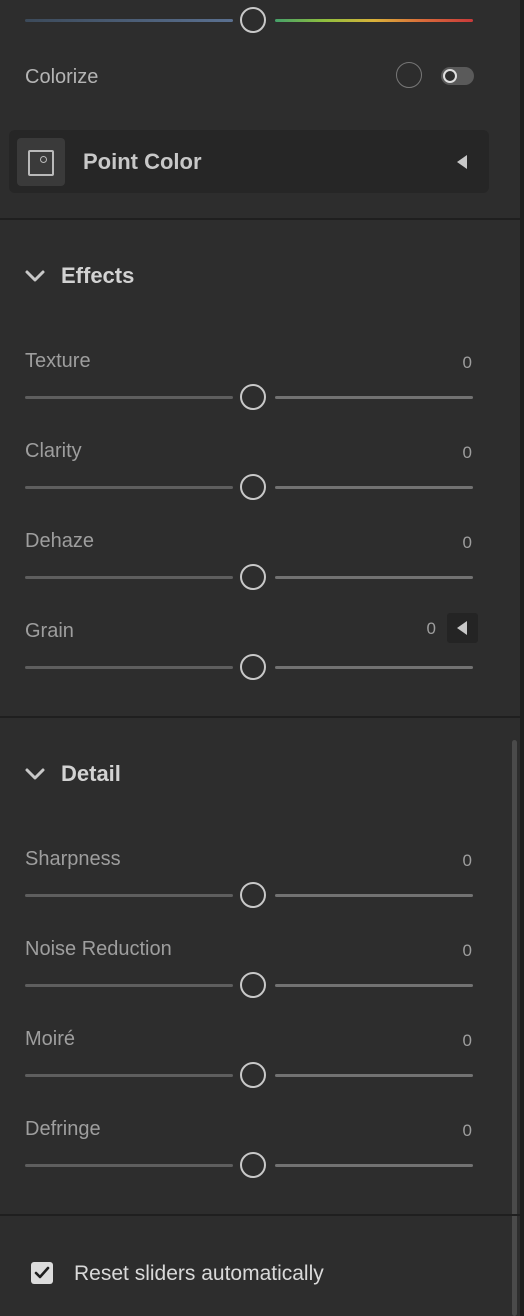 Image resolution: width=524 pixels, height=1316 pixels. I want to click on texture-slider, so click(249, 397).